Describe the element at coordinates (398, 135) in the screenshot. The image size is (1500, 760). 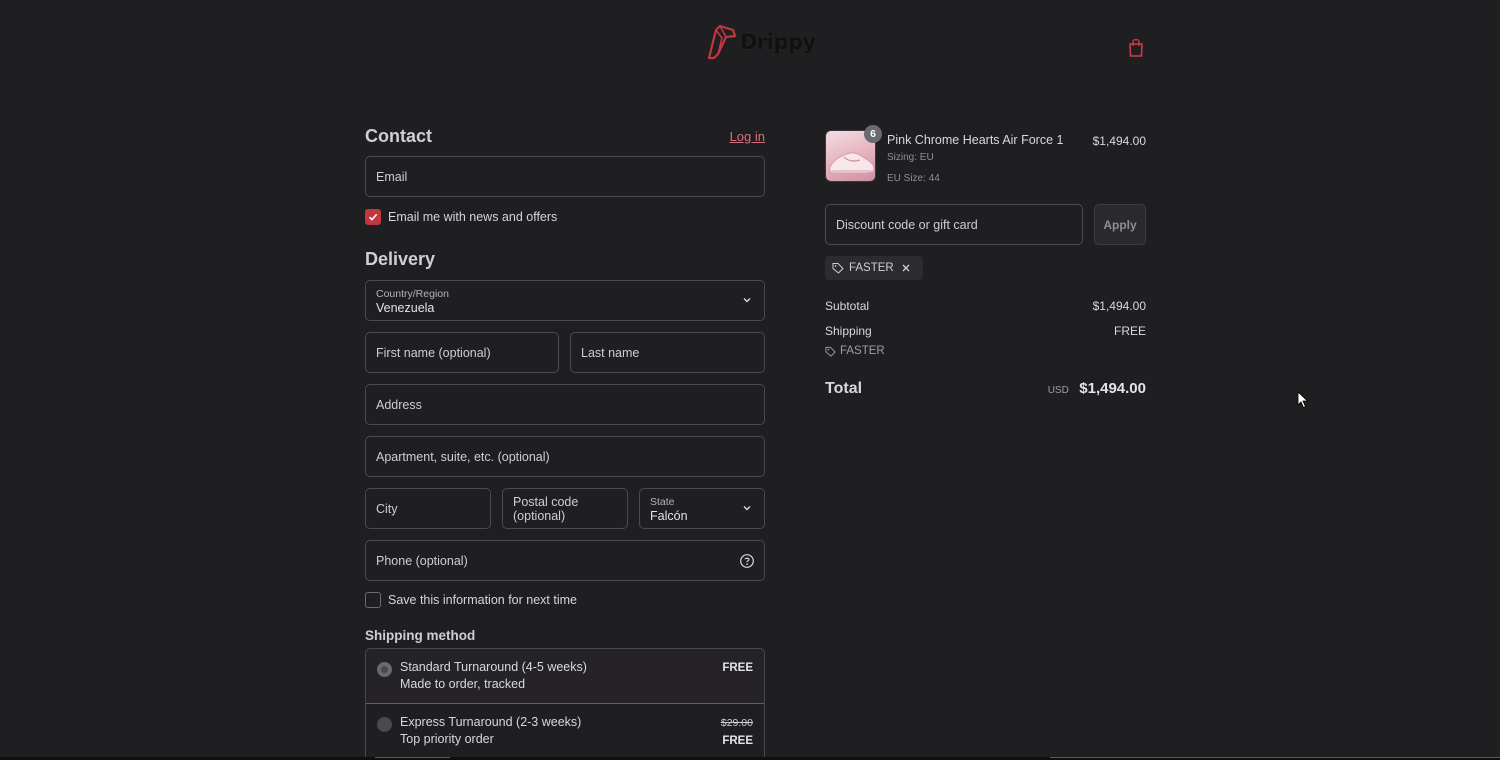
I see `contact-title: Contact` at that location.